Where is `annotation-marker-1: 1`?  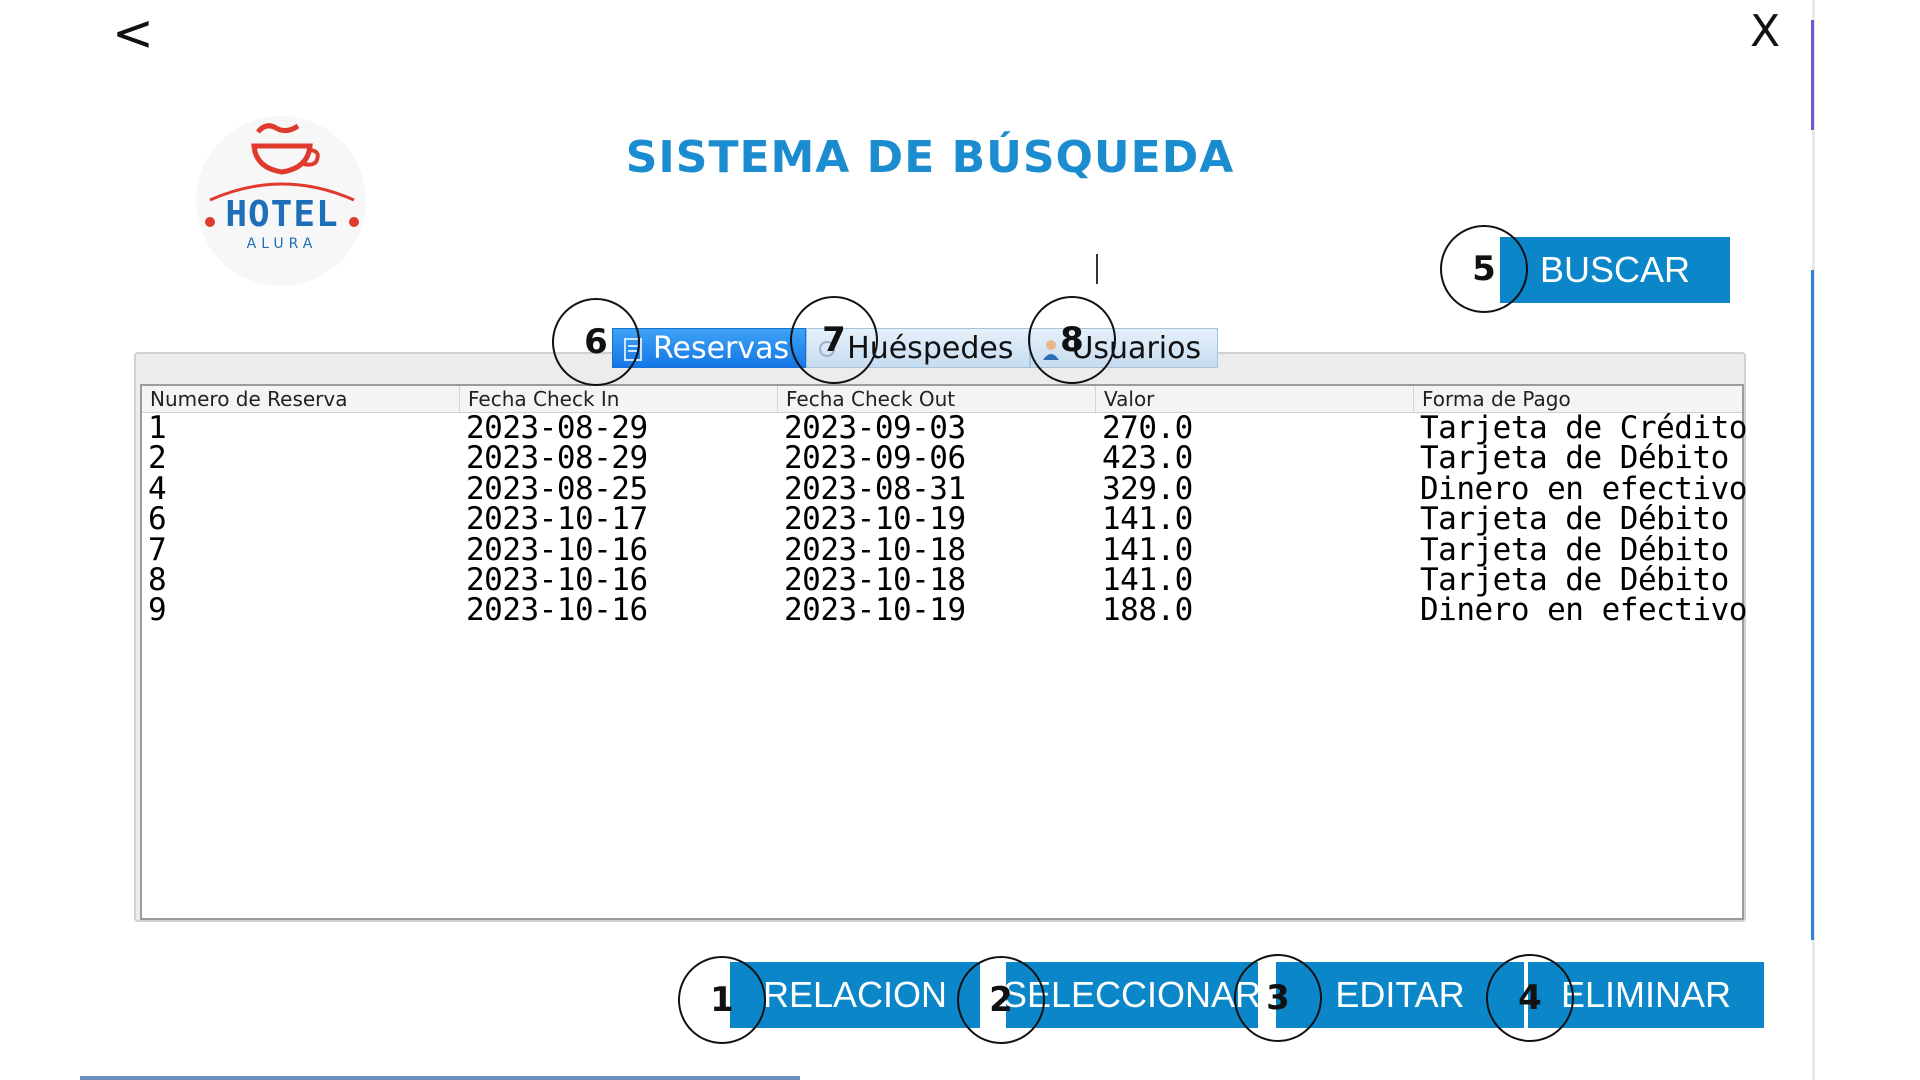
annotation-marker-1: 1 is located at coordinates (722, 1000).